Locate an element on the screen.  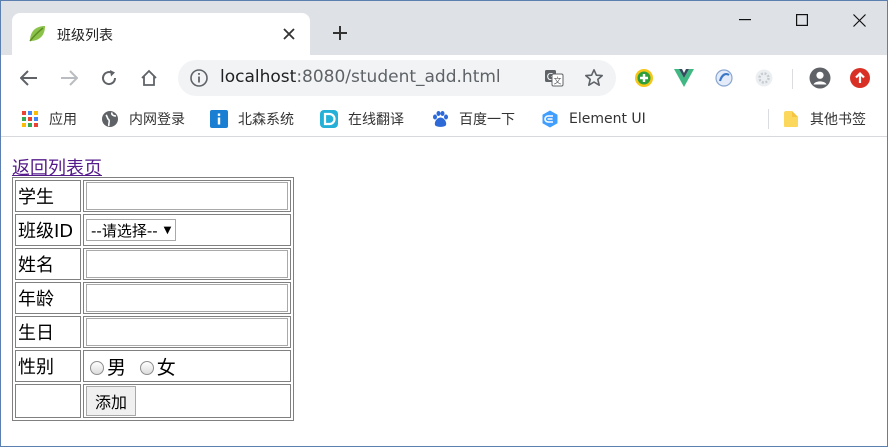
form-row-name: 姓名 is located at coordinates (153, 264).